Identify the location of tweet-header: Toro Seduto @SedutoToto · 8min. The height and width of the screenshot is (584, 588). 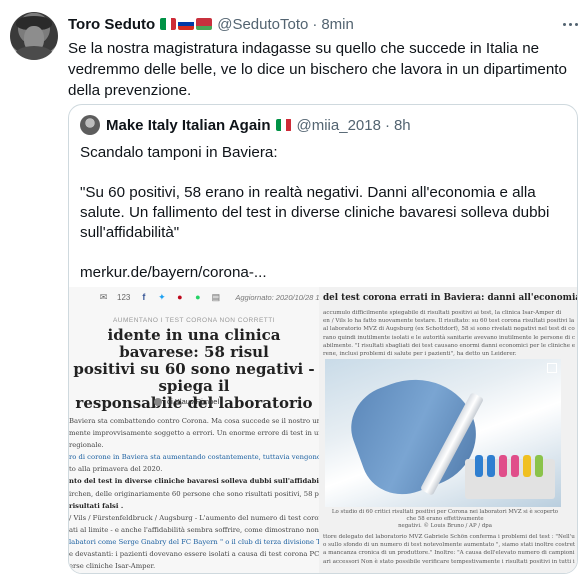
(211, 24).